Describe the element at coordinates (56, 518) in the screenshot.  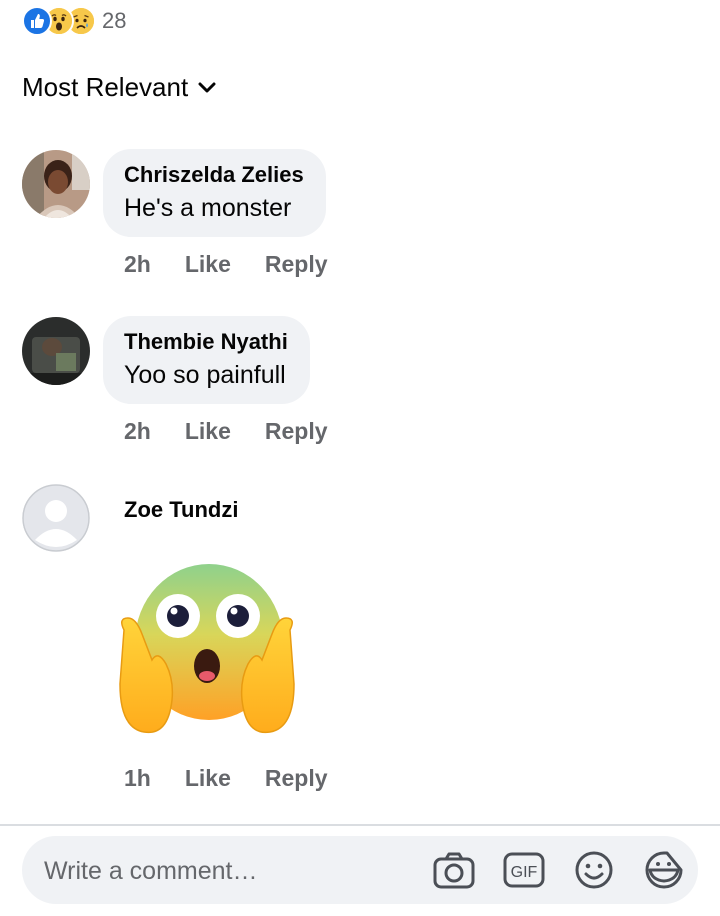
I see `default-avatar-icon` at that location.